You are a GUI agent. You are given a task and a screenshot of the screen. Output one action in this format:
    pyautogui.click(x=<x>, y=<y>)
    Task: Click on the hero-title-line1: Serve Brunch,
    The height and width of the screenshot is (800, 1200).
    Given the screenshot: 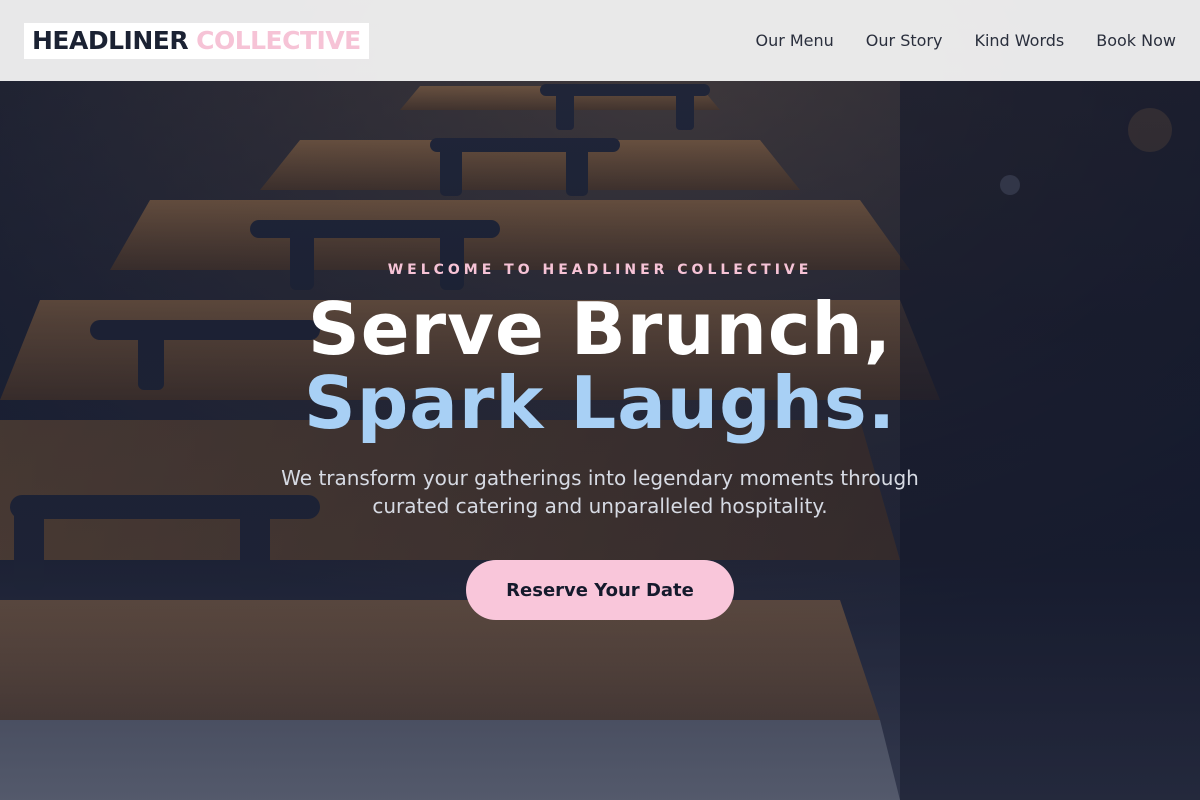 What is the action you would take?
    pyautogui.click(x=600, y=329)
    